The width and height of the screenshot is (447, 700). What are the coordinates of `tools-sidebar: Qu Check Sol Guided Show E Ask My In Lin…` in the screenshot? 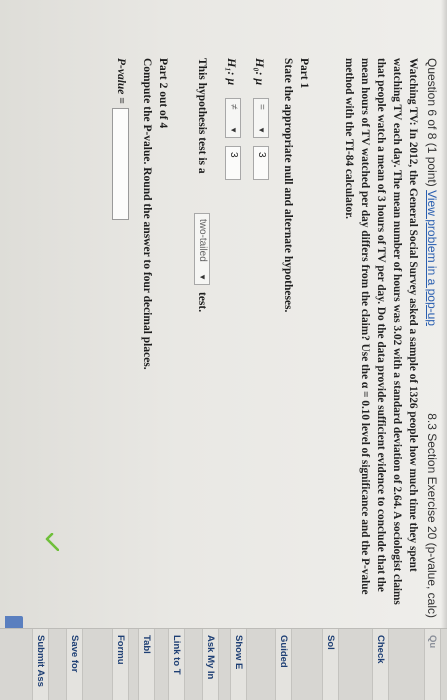 It's located at (223, 664).